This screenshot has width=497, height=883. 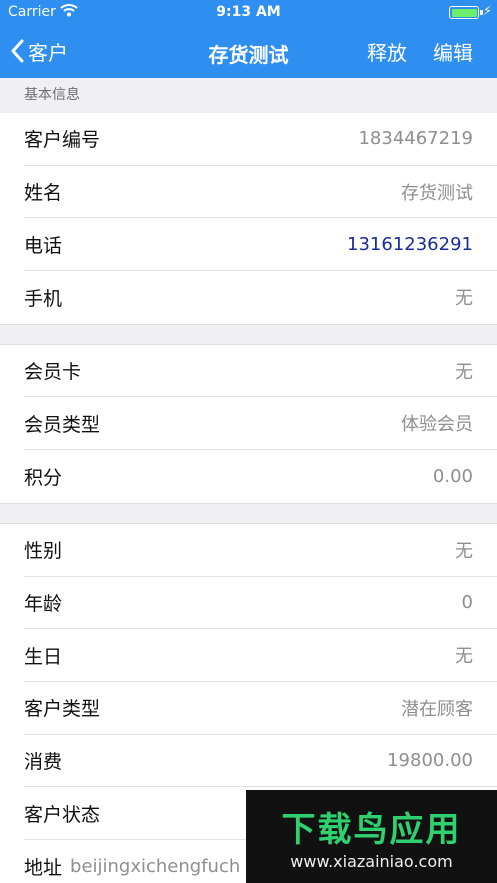 What do you see at coordinates (43, 245) in the screenshot?
I see `row-label: 电话` at bounding box center [43, 245].